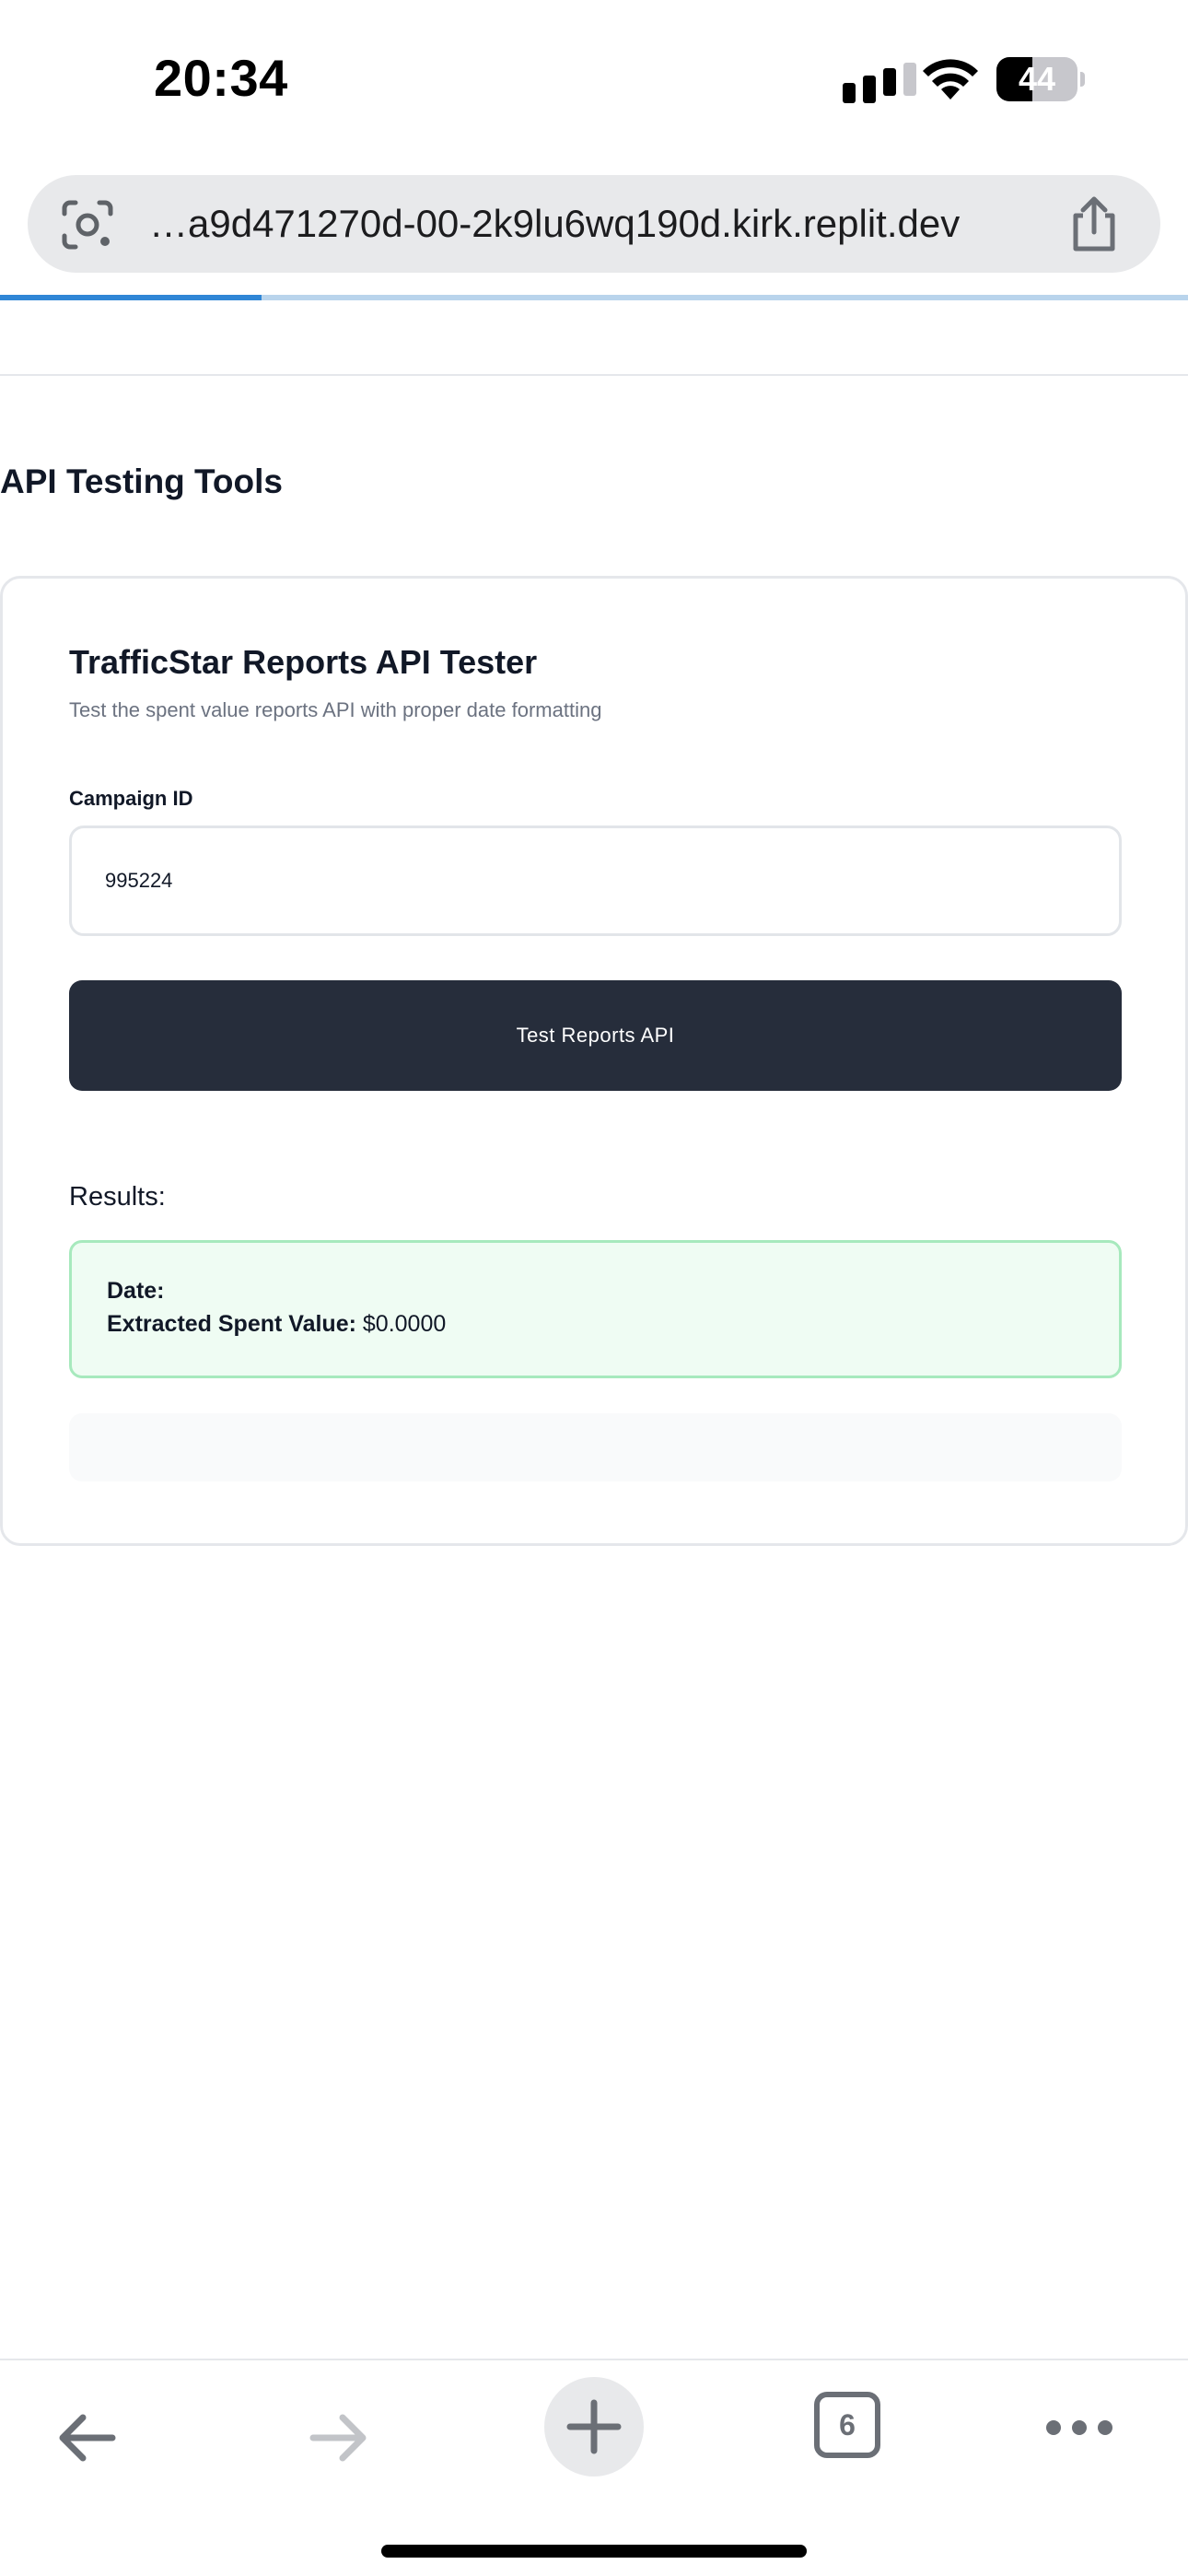  What do you see at coordinates (595, 1309) in the screenshot?
I see `result-success-box: Date: Extracted Spent Value: $0.0000` at bounding box center [595, 1309].